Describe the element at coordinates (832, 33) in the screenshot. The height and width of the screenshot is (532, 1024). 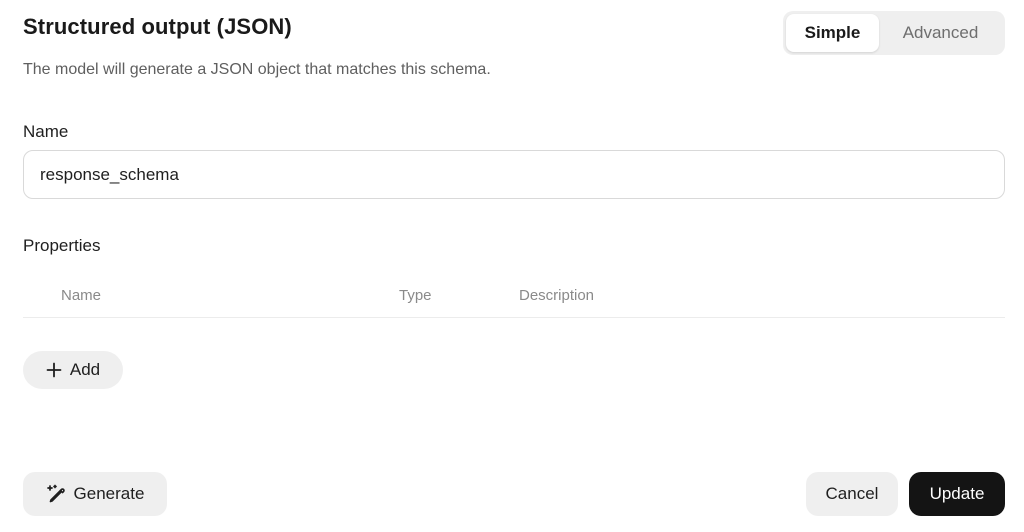
I see `mode-simple-tab: Simple` at that location.